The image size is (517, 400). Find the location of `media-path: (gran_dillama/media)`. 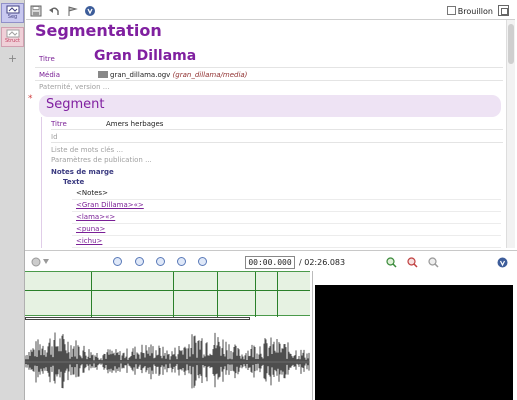

media-path: (gran_dillama/media) is located at coordinates (210, 75).